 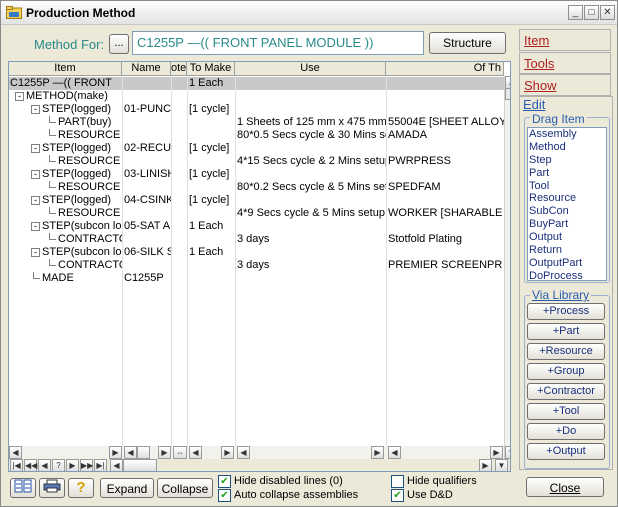 What do you see at coordinates (23, 488) in the screenshot?
I see `grid-layout-button` at bounding box center [23, 488].